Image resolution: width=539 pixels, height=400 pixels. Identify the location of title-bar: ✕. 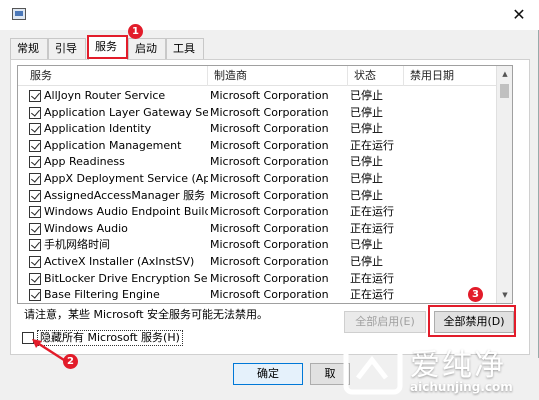
(269, 15).